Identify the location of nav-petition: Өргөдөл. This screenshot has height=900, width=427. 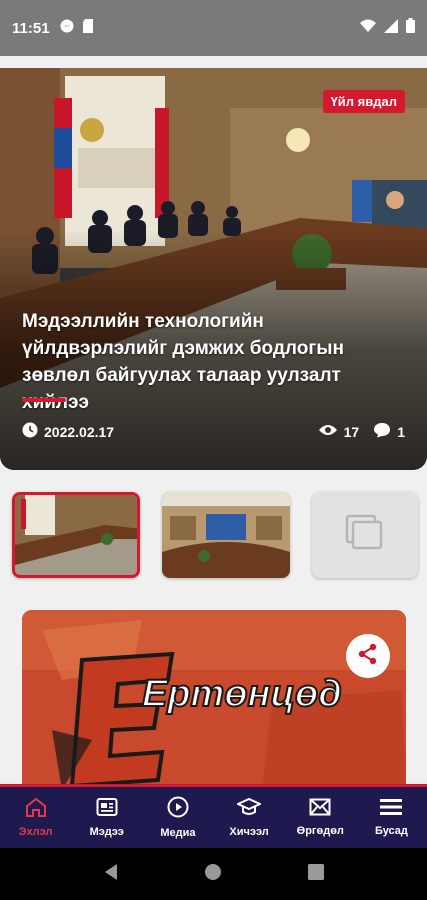
(320, 817).